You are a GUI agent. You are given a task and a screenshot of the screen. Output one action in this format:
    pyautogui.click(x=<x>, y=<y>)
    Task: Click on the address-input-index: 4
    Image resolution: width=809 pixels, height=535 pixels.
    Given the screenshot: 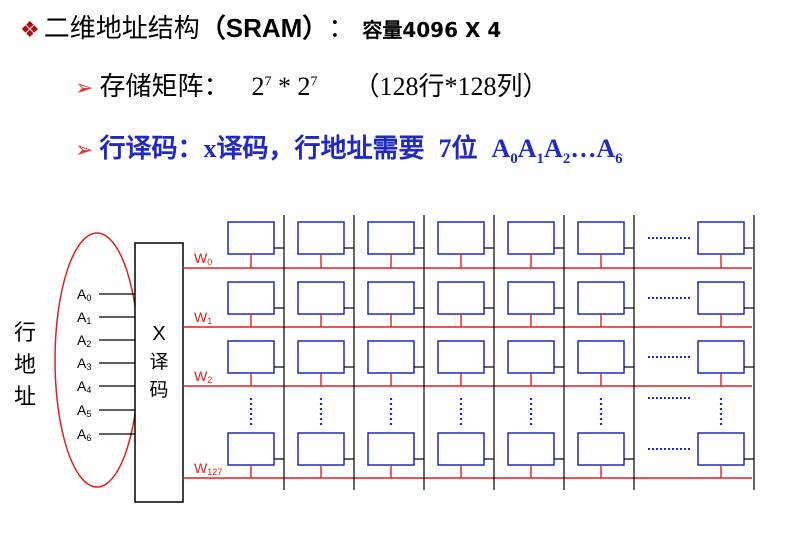 What is the action you would take?
    pyautogui.click(x=88, y=390)
    